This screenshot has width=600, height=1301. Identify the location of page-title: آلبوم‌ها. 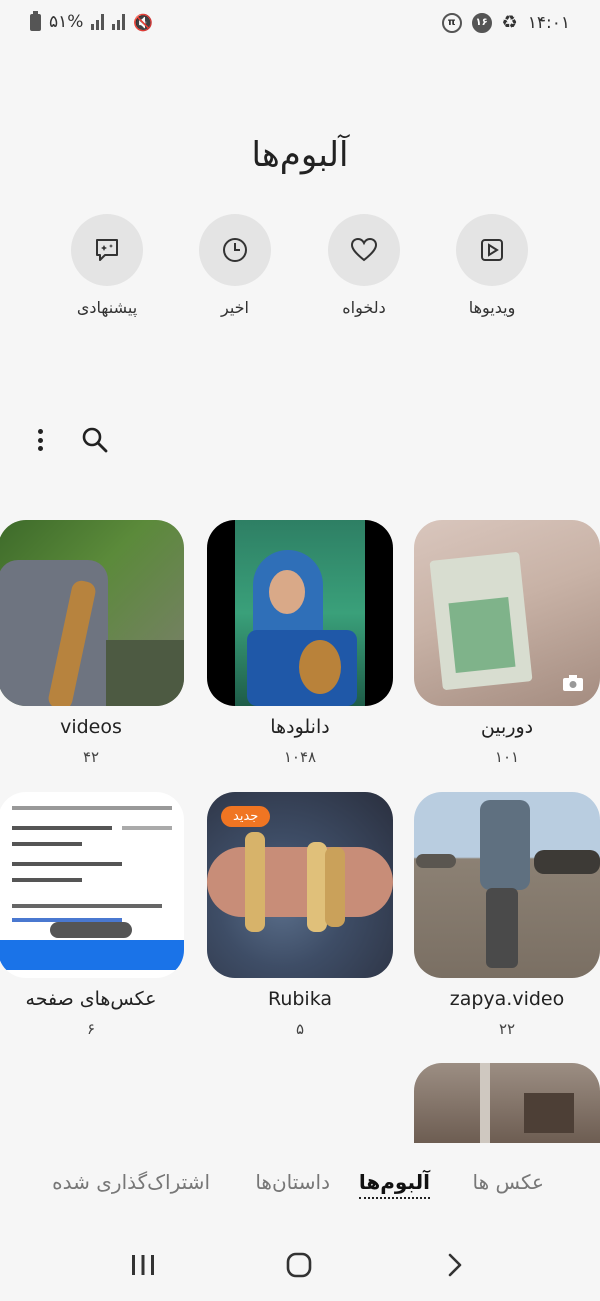
(300, 155).